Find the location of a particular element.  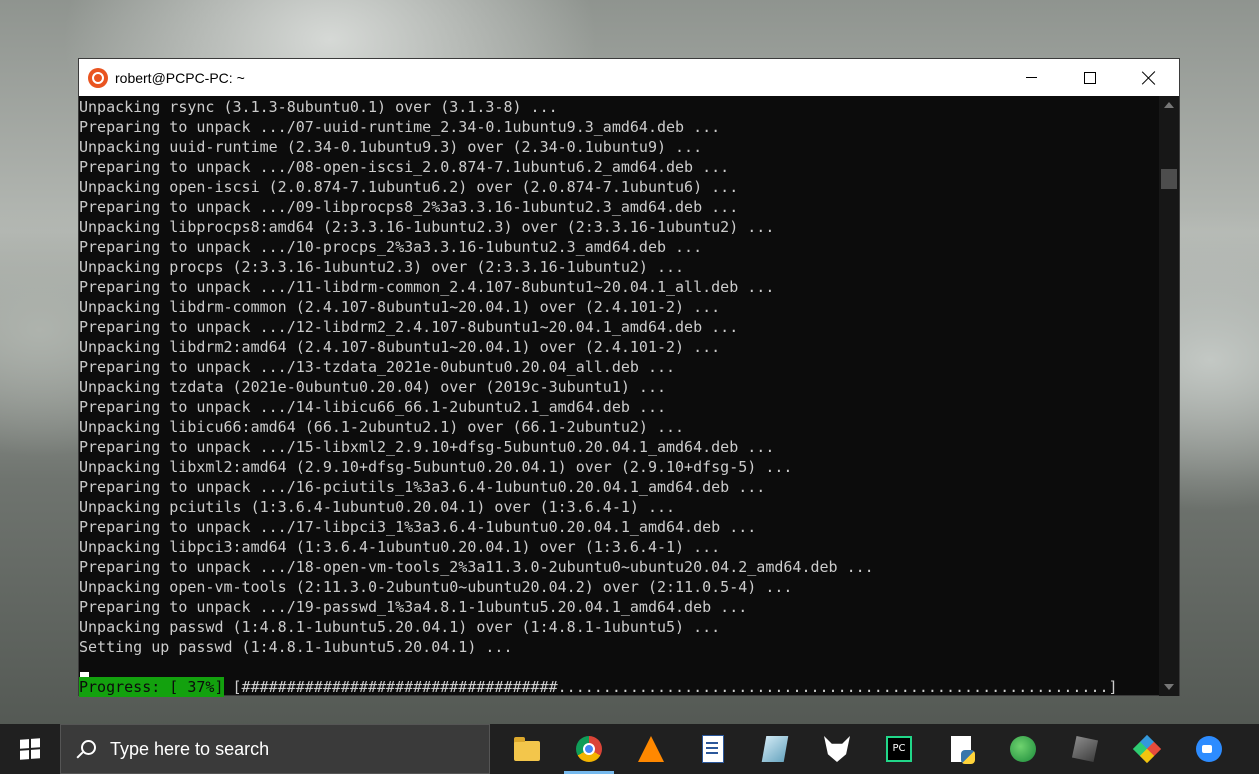

minimize-button is located at coordinates (1031, 77).